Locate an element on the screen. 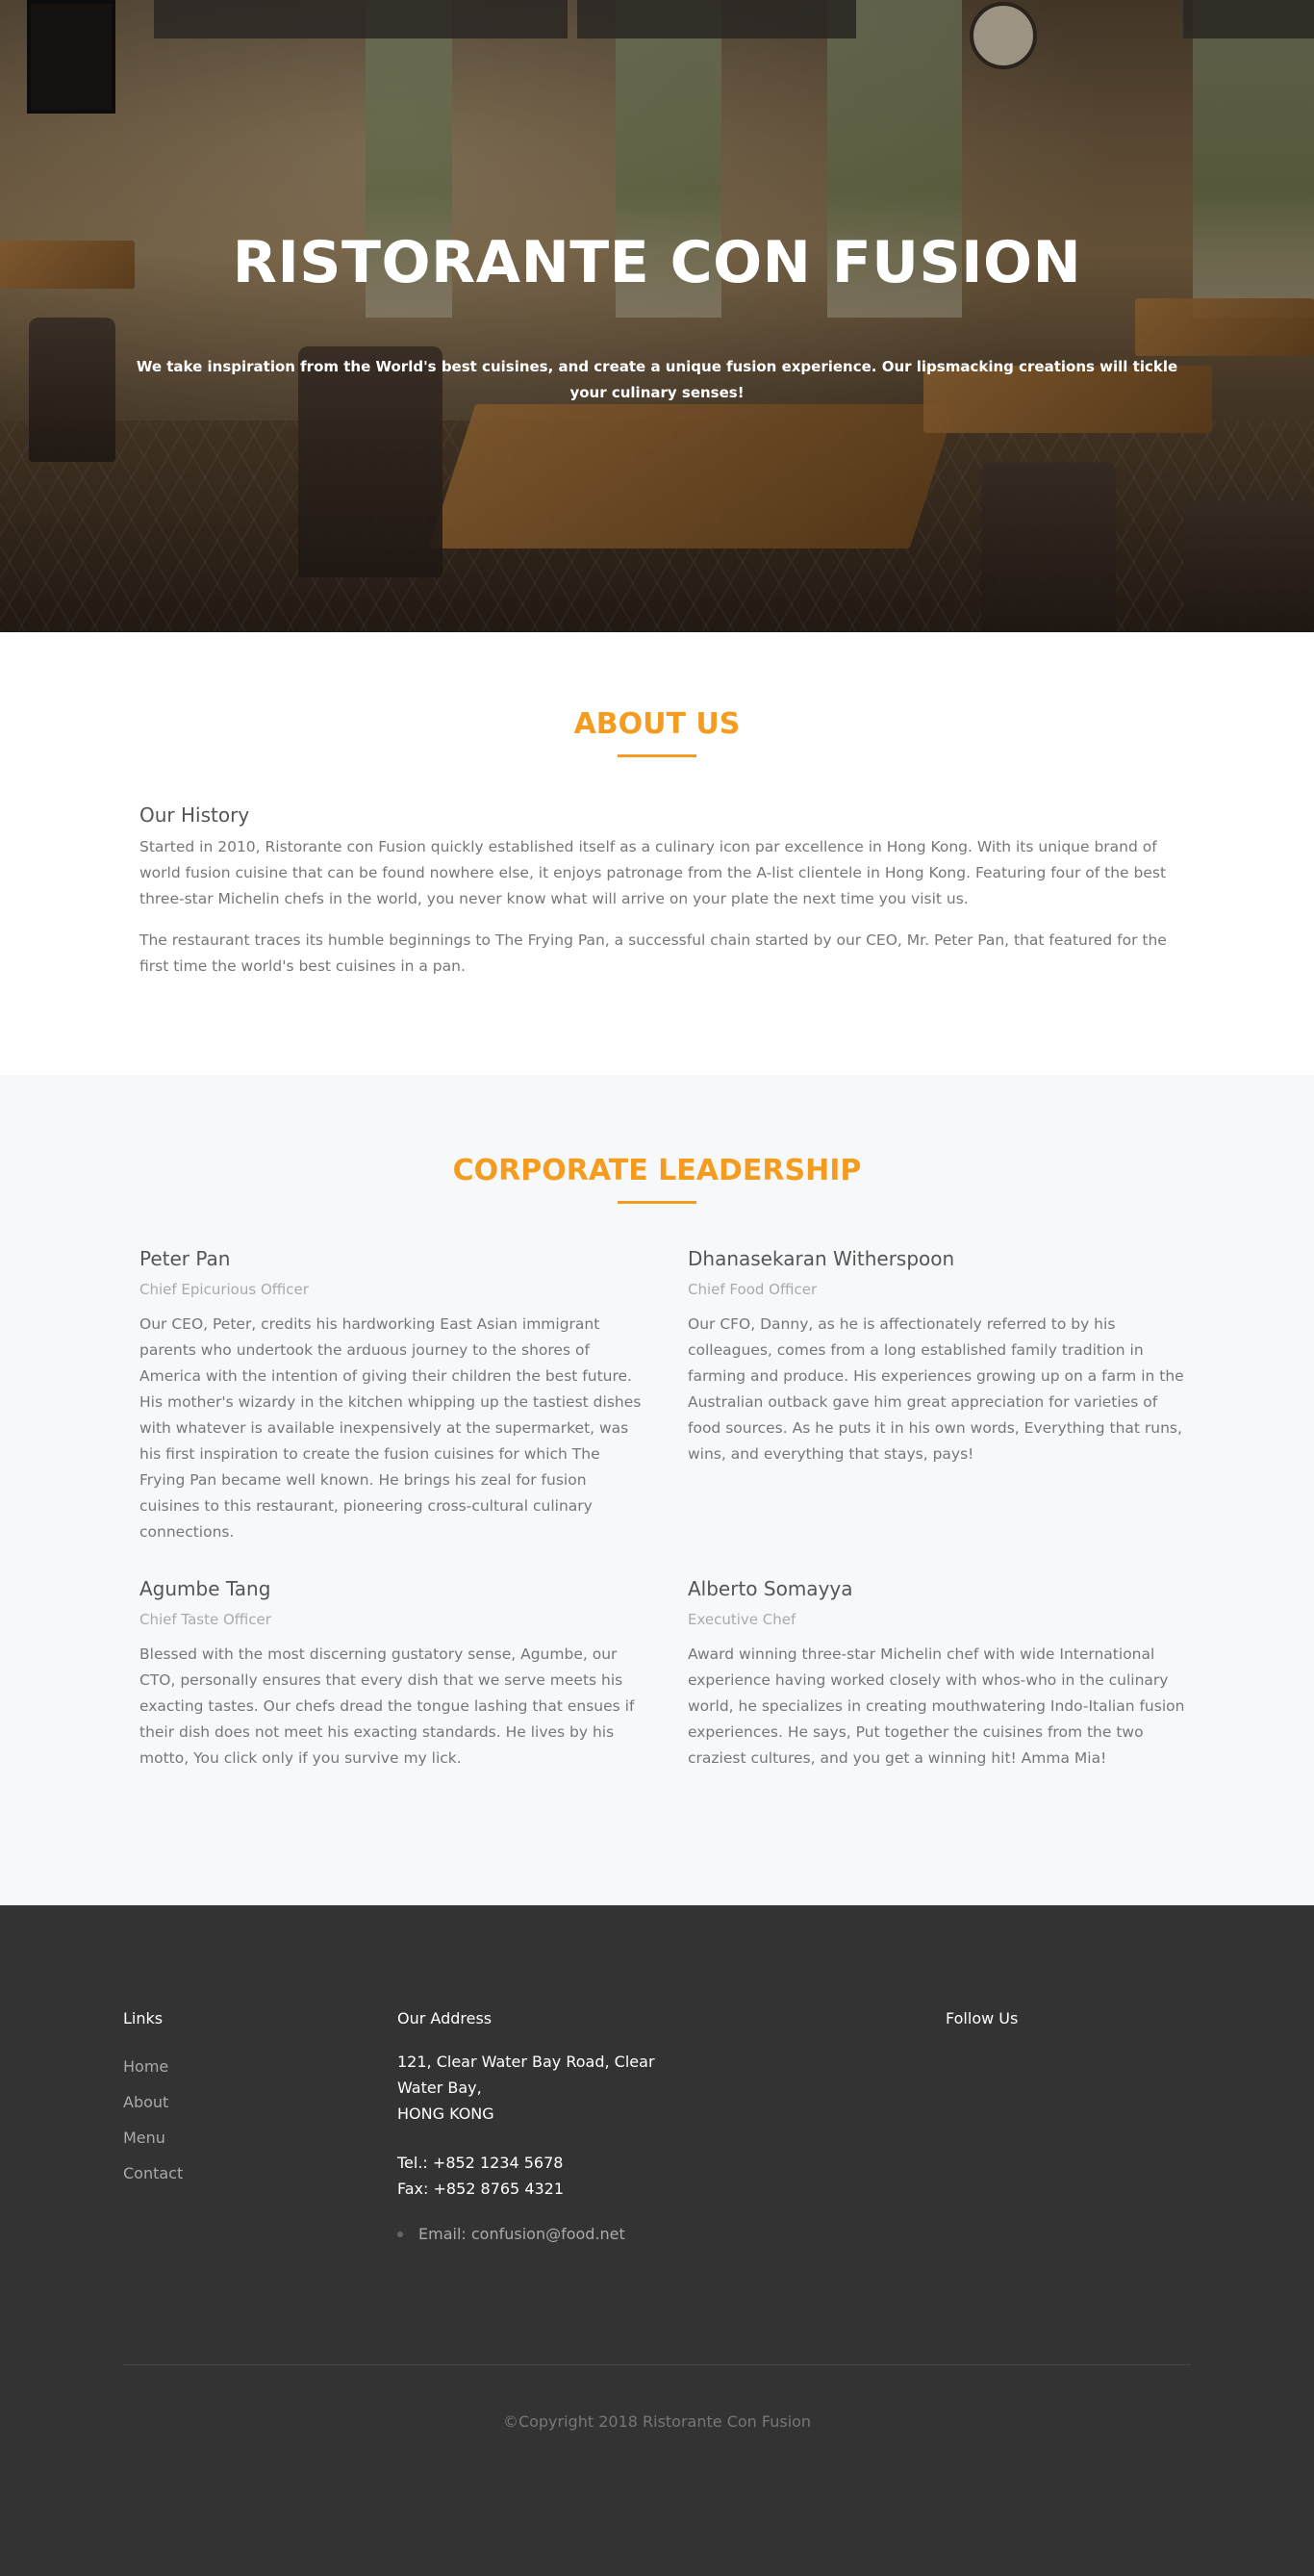  footer-links-column: Links Home About Menu Contact is located at coordinates (153, 2100).